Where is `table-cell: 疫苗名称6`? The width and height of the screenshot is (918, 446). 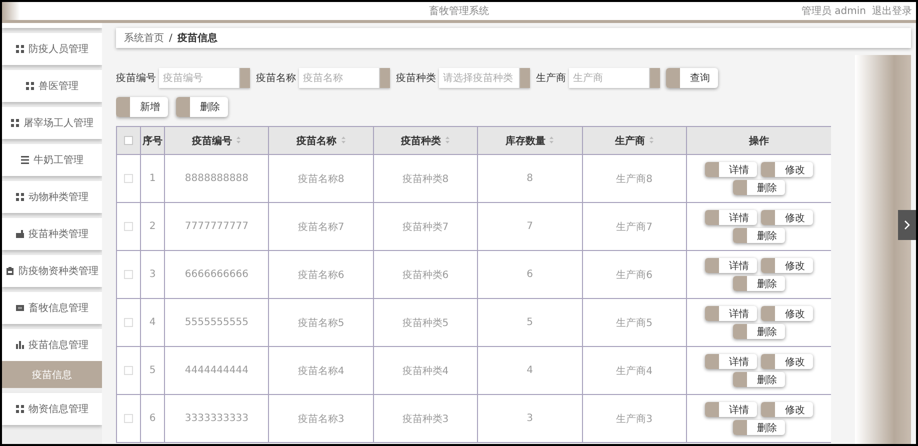
table-cell: 疫苗名称6 is located at coordinates (321, 275).